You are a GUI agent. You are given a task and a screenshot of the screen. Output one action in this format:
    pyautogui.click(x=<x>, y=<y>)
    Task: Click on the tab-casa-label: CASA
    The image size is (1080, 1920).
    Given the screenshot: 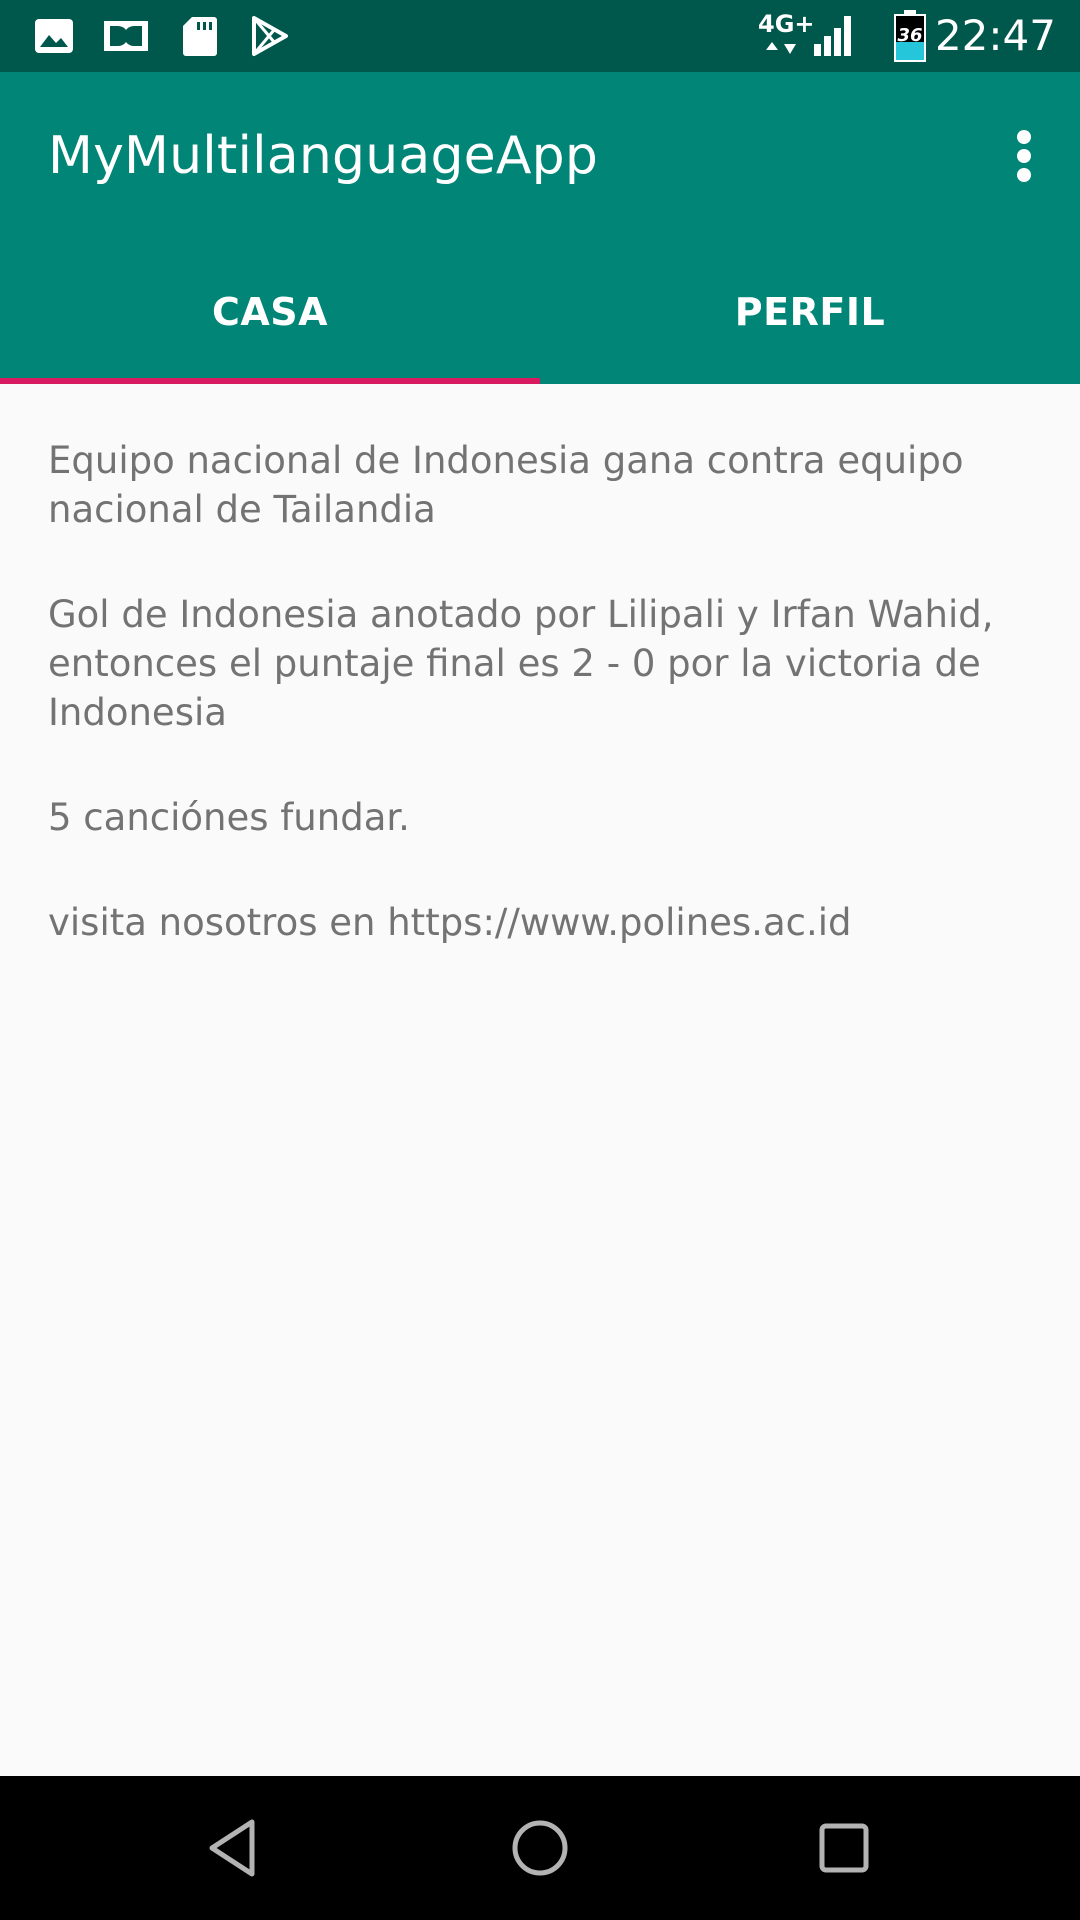 What is the action you would take?
    pyautogui.click(x=270, y=312)
    